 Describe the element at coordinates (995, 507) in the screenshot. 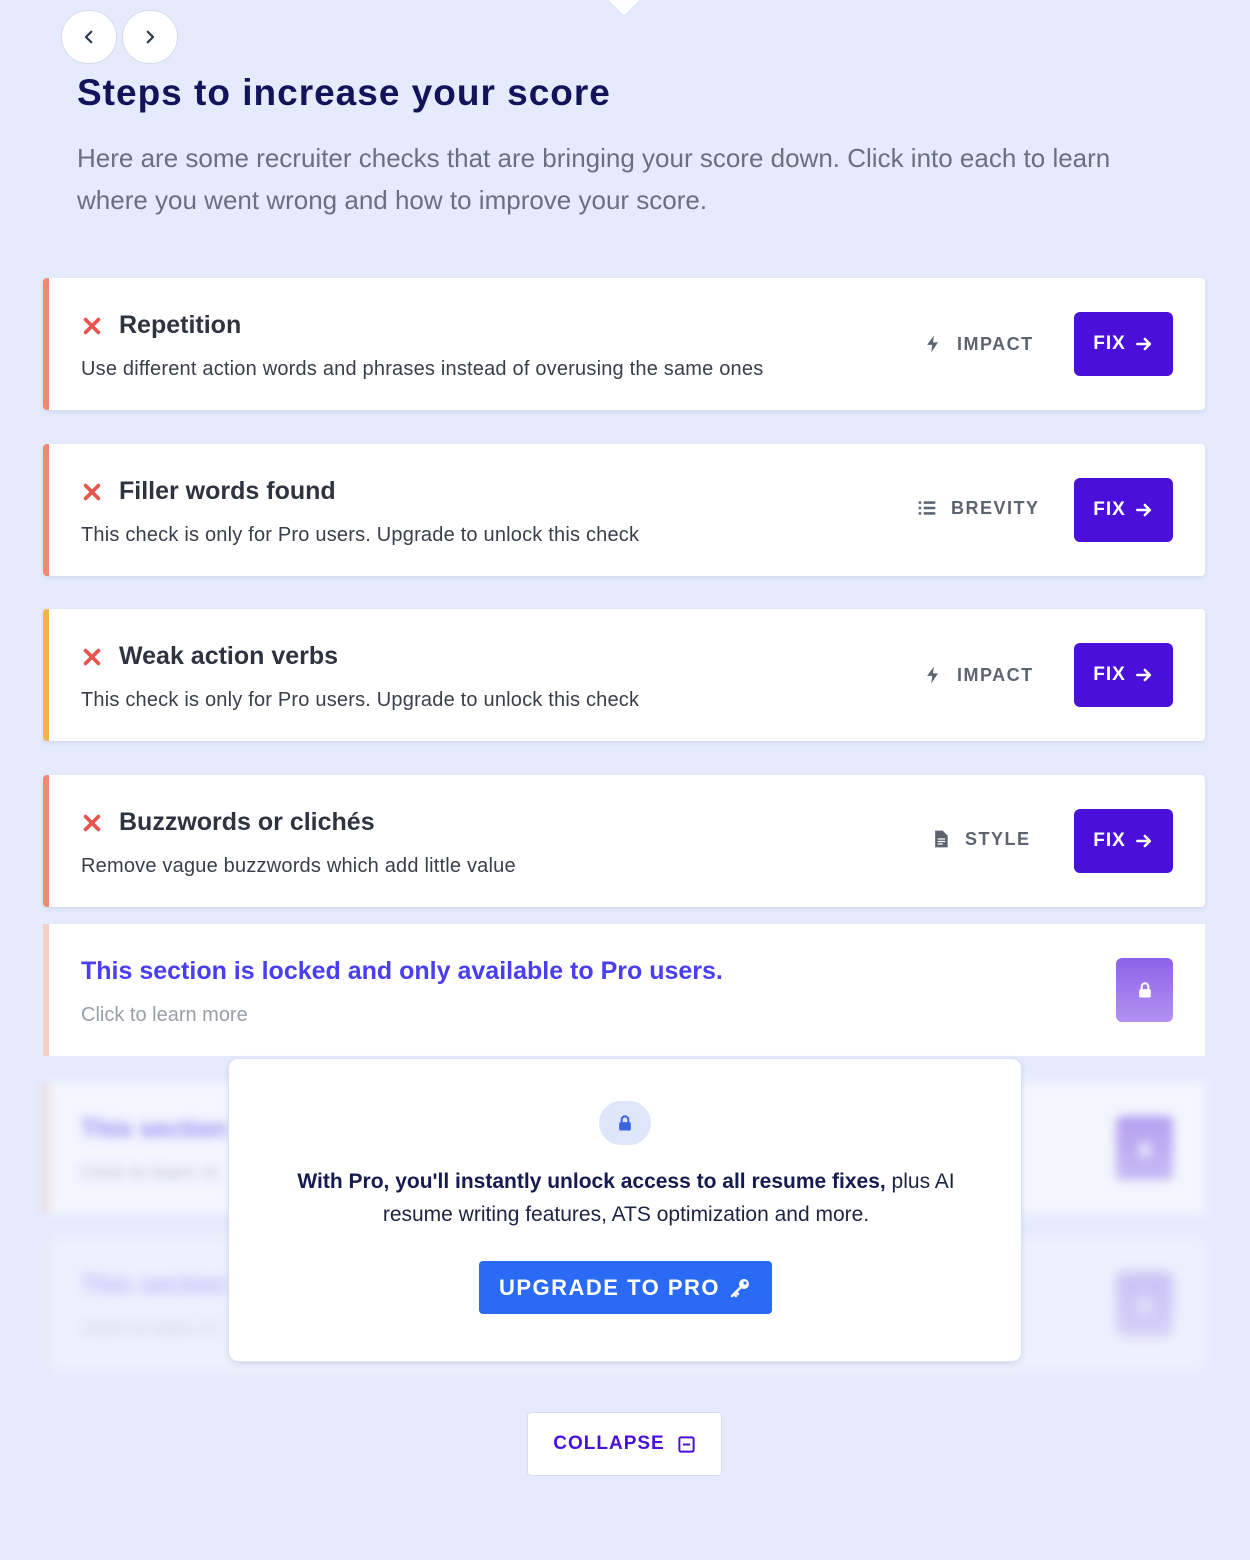

I see `category-label: BREVITY` at that location.